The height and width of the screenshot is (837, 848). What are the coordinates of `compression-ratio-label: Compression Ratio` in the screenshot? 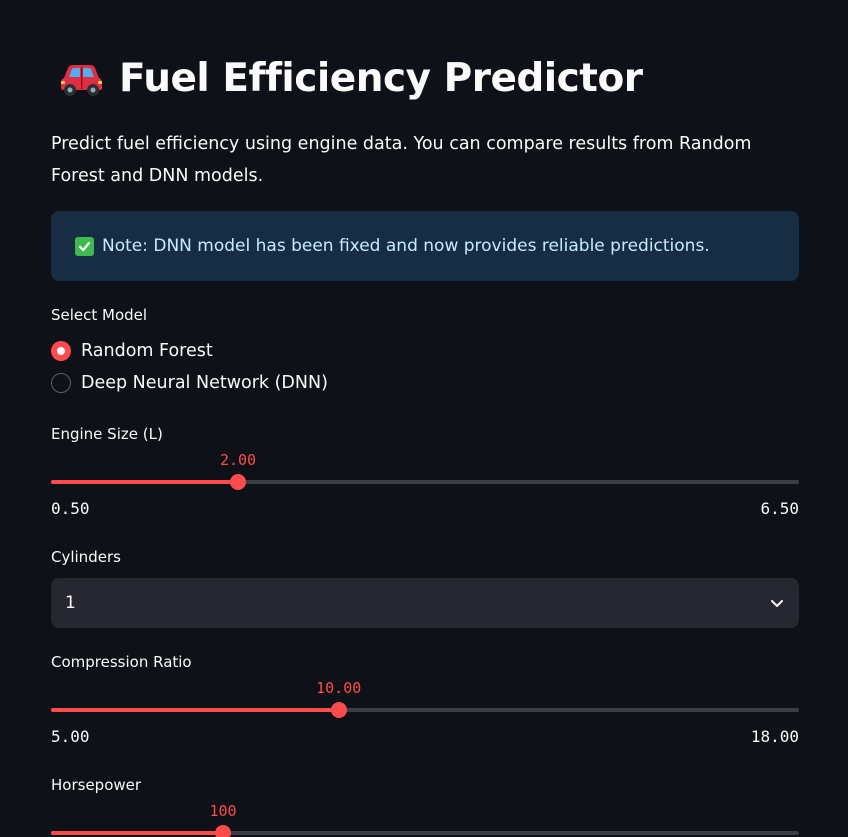 It's located at (121, 662).